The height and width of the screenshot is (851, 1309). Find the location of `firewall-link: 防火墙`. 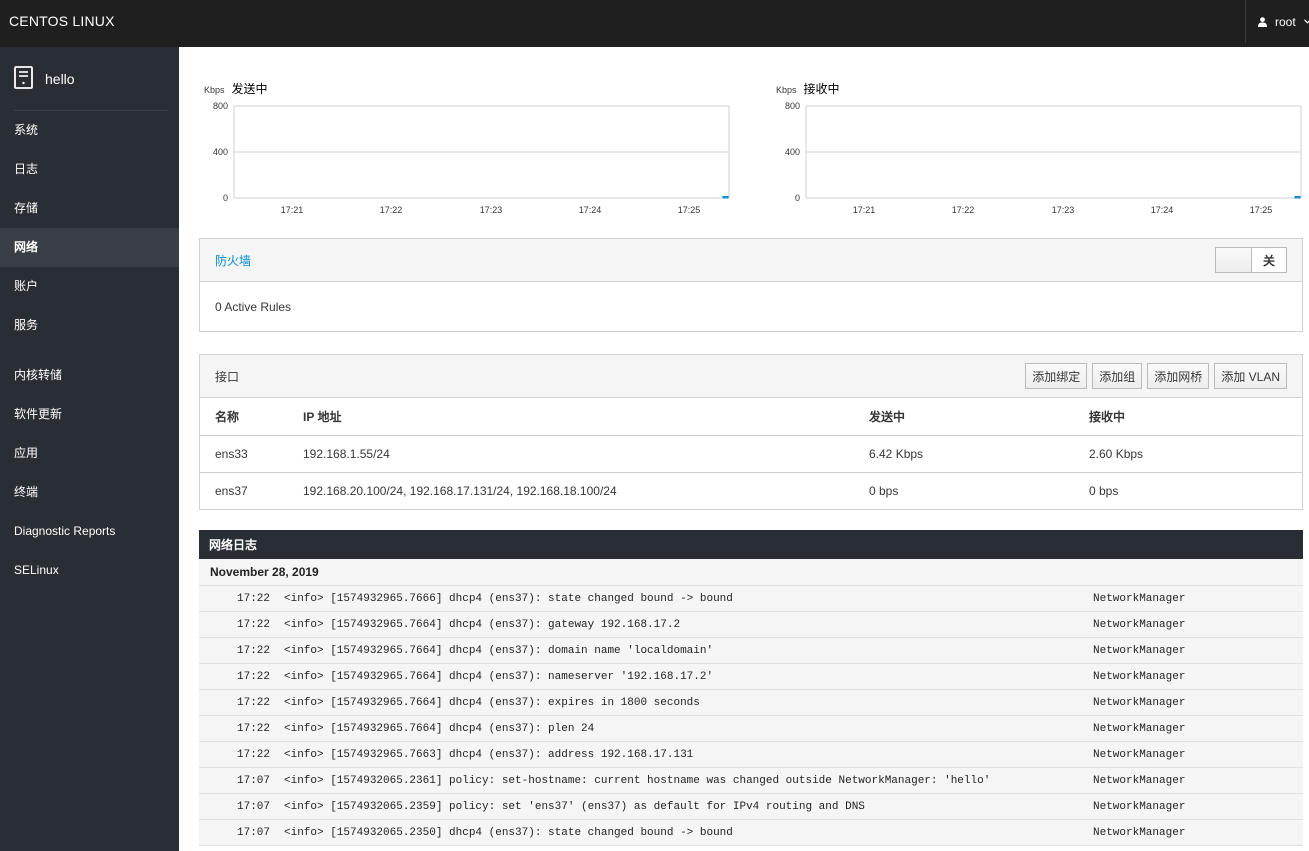

firewall-link: 防火墙 is located at coordinates (233, 260).